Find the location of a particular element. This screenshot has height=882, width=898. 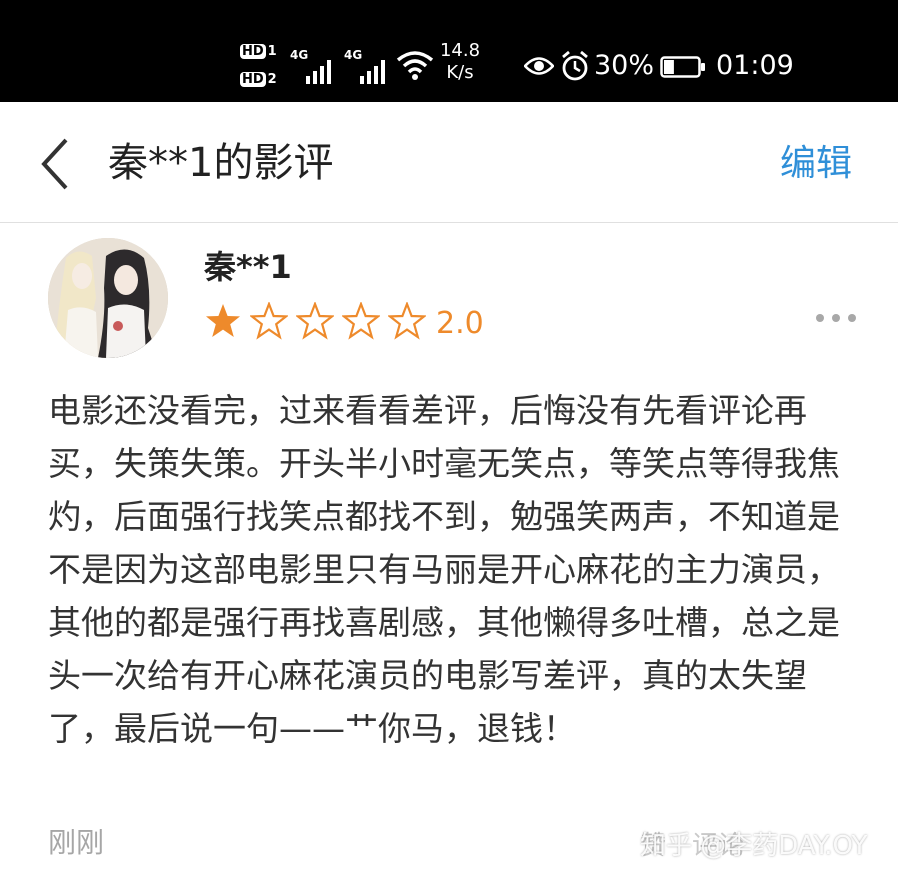

edit-button: 编辑 is located at coordinates (816, 164).